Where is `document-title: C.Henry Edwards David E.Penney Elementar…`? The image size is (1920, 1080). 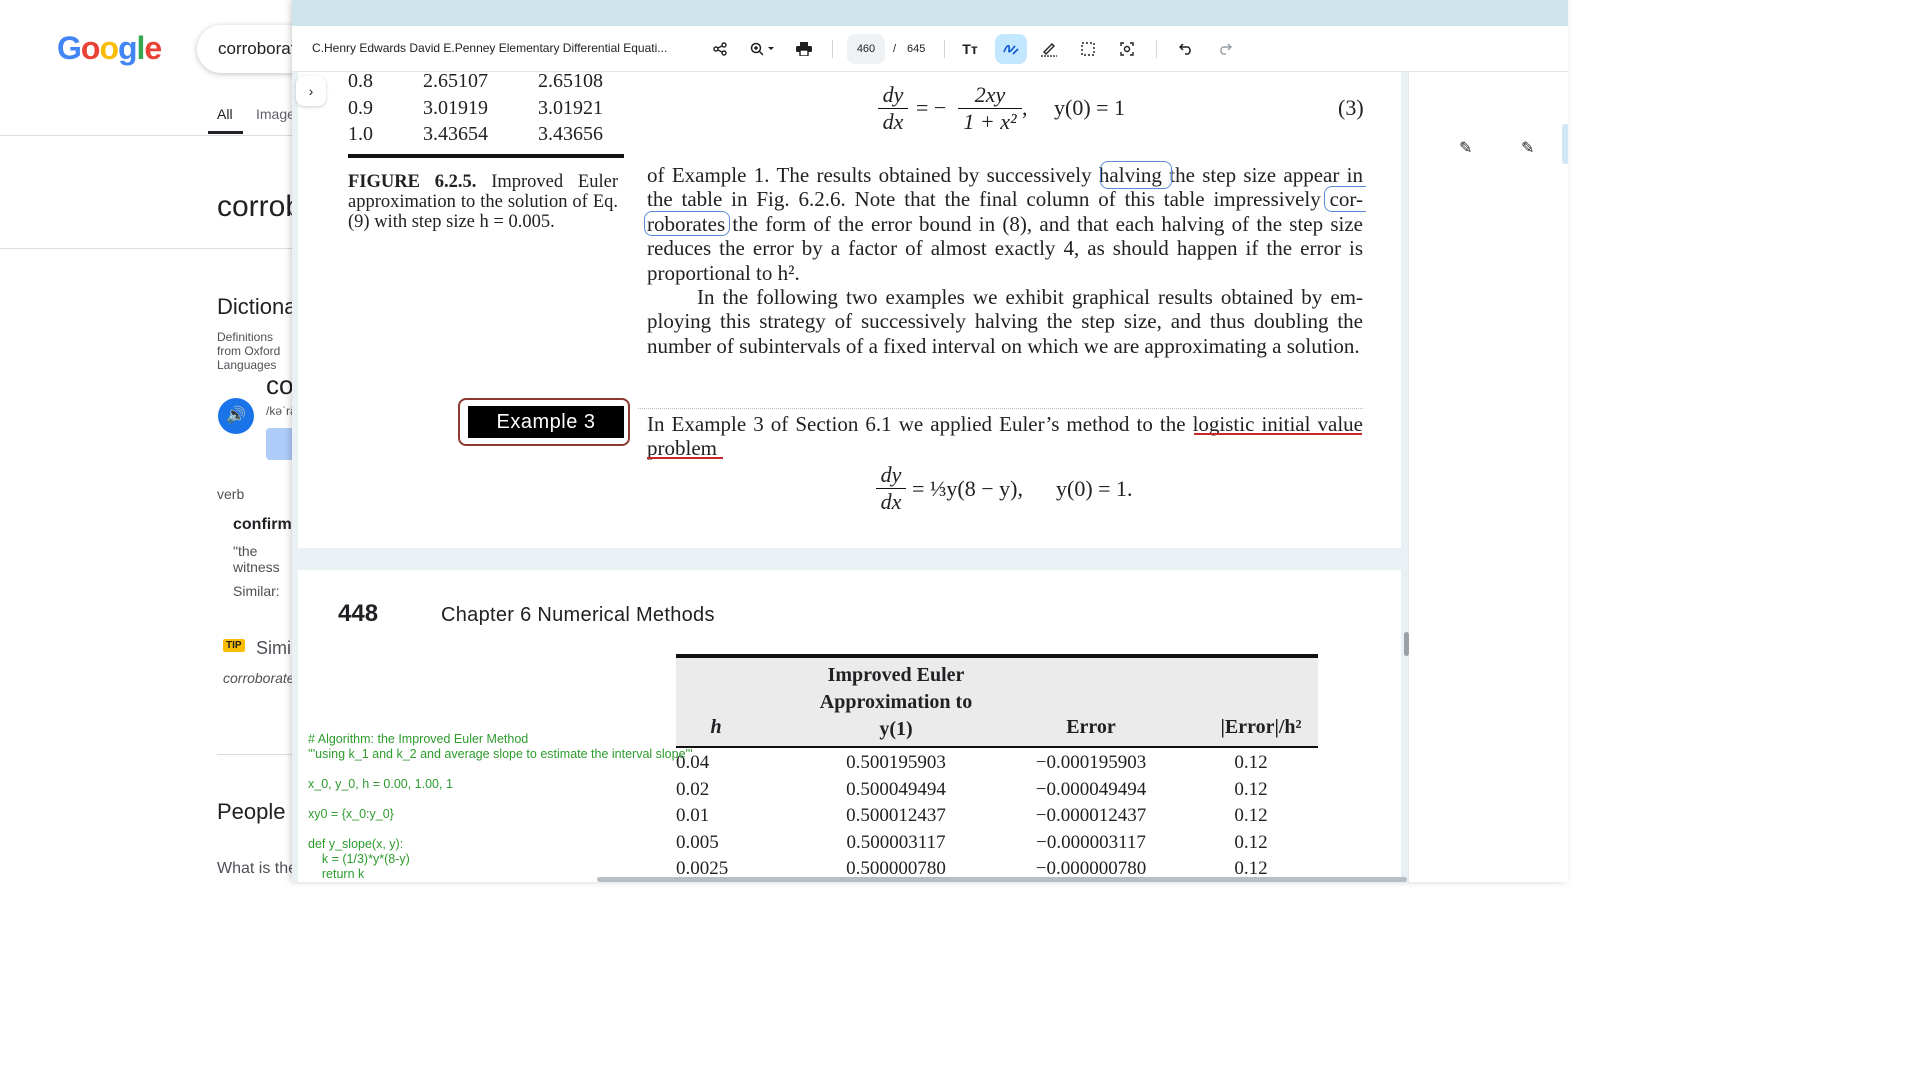
document-title: C.Henry Edwards David E.Penney Elementar… is located at coordinates (490, 48).